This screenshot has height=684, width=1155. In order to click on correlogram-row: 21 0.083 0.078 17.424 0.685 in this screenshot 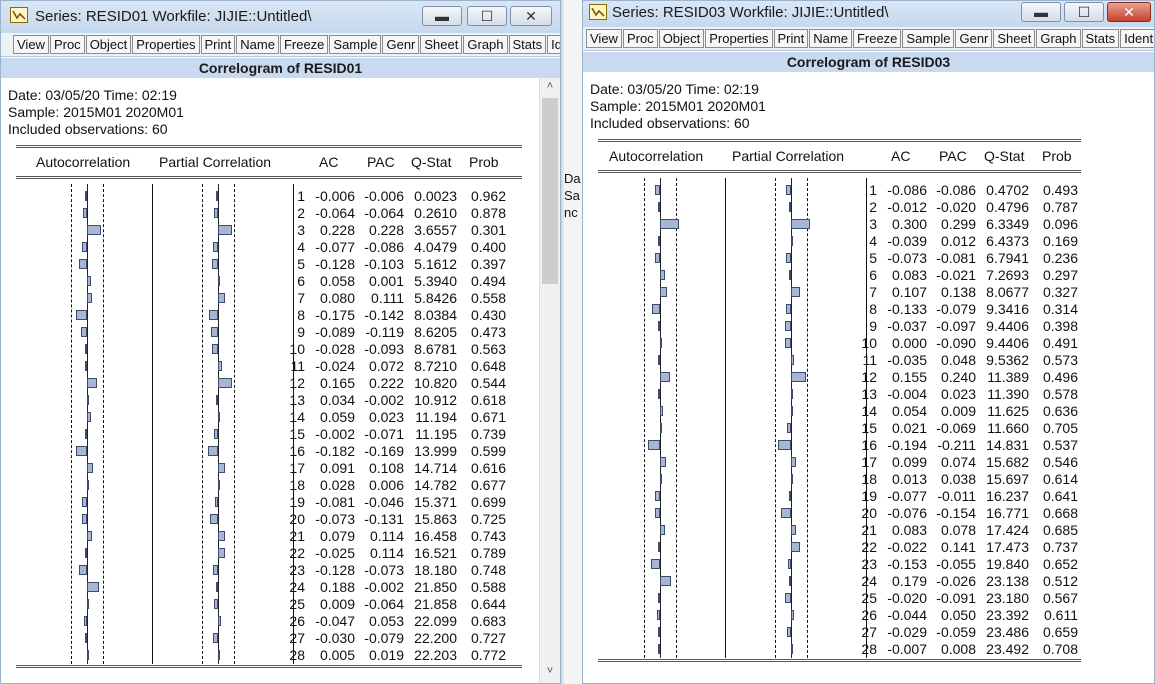, I will do `click(868, 529)`.